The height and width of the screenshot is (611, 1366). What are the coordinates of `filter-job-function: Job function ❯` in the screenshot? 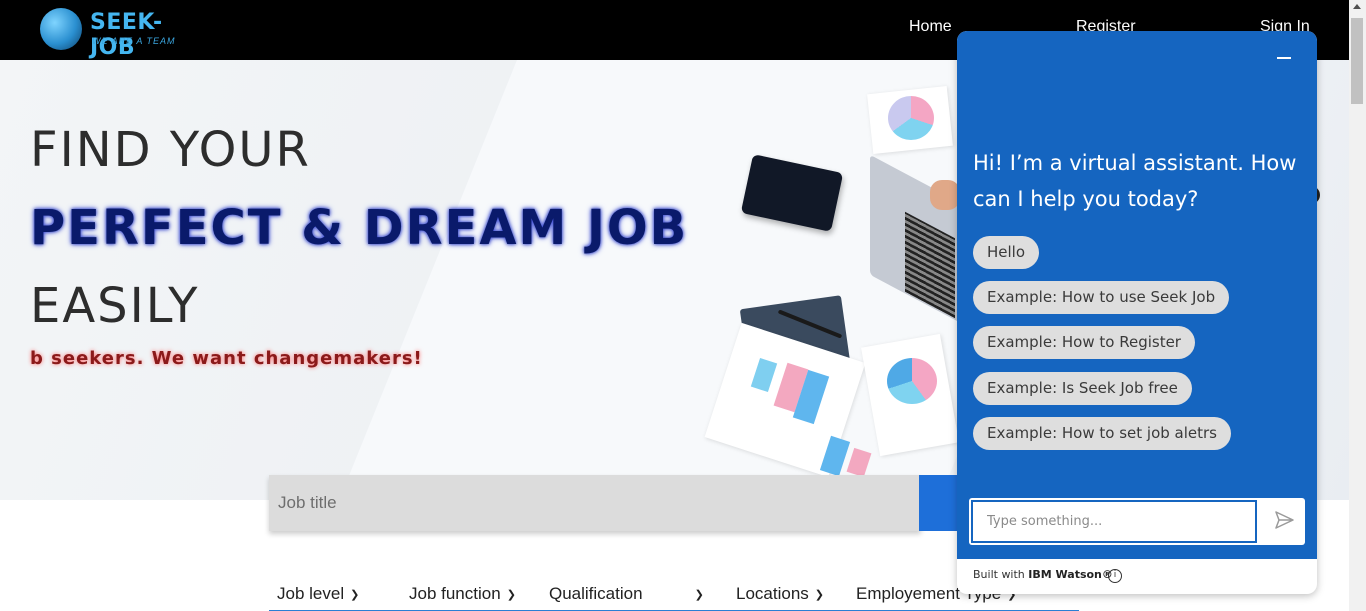 It's located at (462, 594).